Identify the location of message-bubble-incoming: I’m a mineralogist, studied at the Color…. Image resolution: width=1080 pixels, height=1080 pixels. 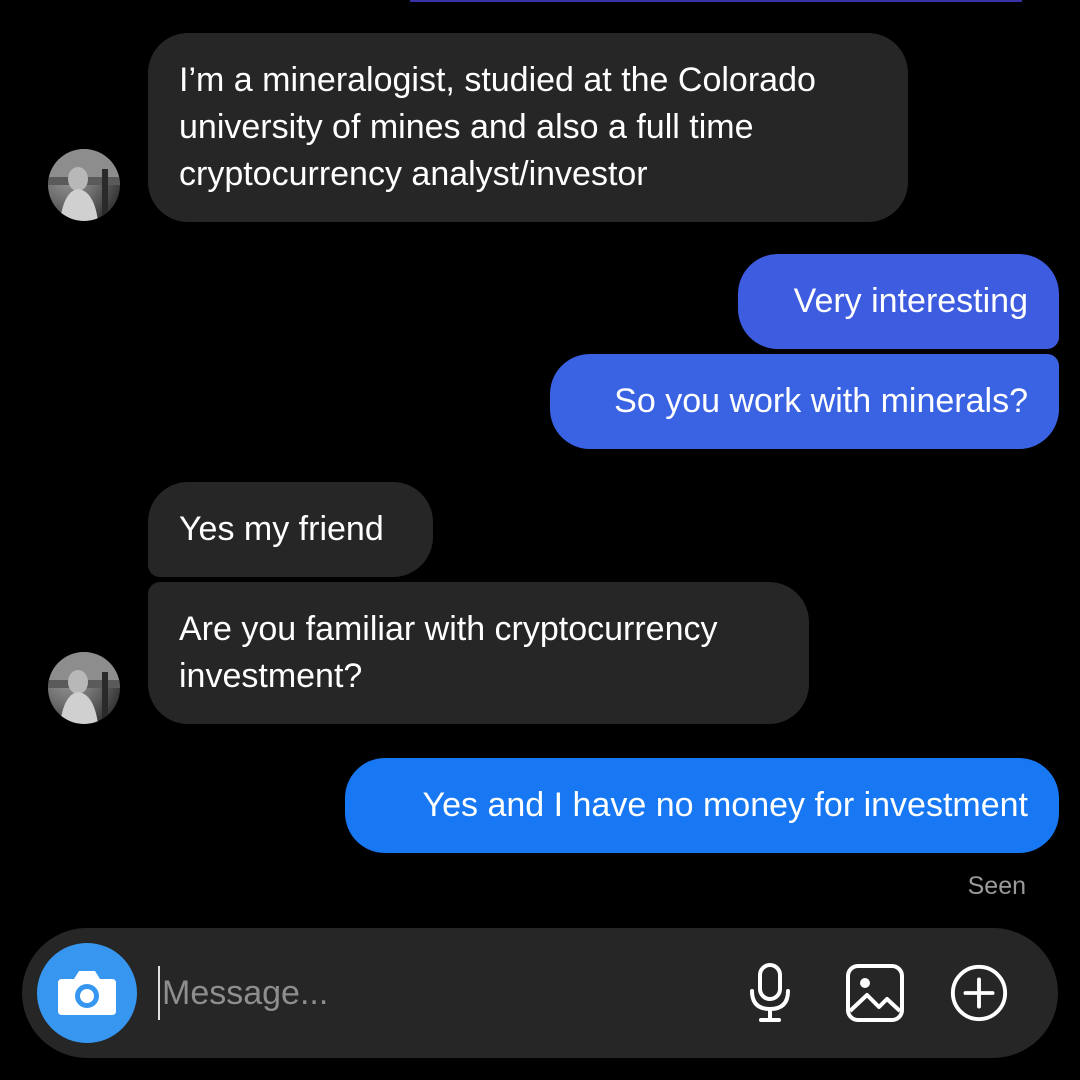
(528, 127).